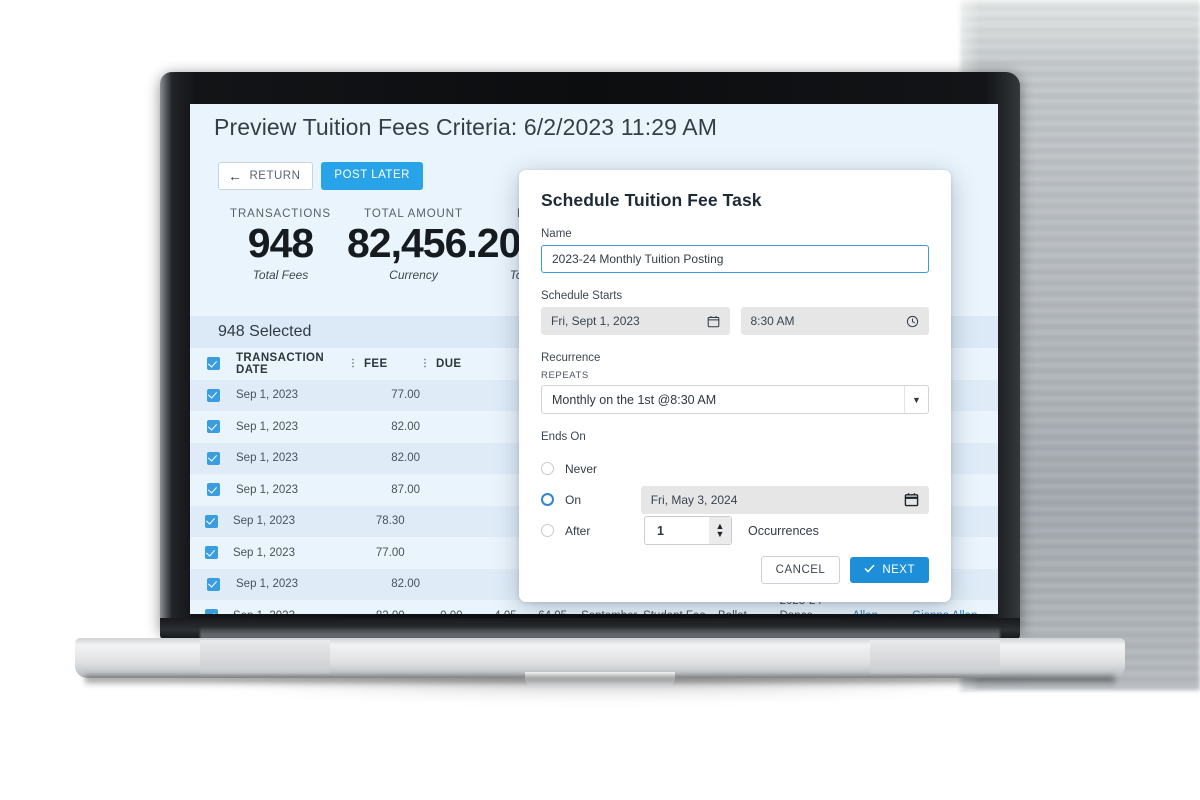  What do you see at coordinates (869, 570) in the screenshot?
I see `check-icon` at bounding box center [869, 570].